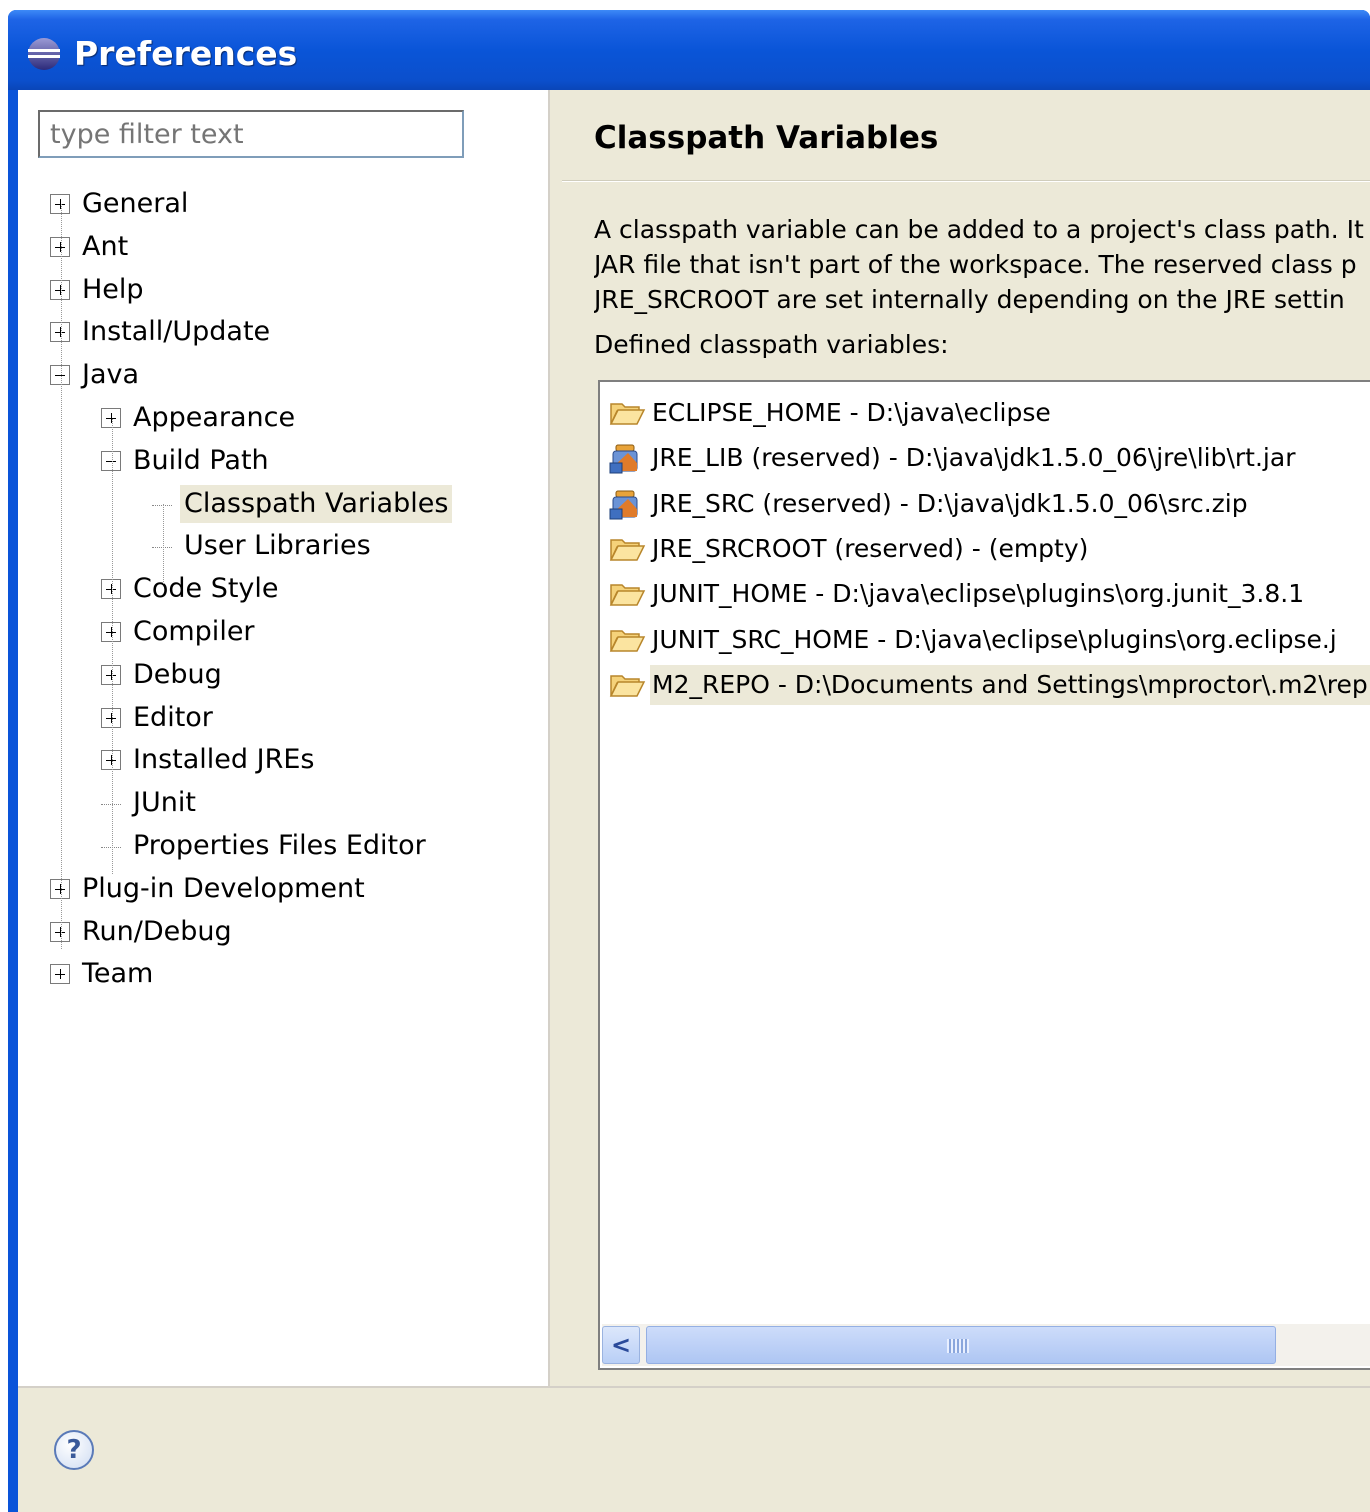 The height and width of the screenshot is (1512, 1370). What do you see at coordinates (214, 417) in the screenshot?
I see `tree-item-label: Appearance` at bounding box center [214, 417].